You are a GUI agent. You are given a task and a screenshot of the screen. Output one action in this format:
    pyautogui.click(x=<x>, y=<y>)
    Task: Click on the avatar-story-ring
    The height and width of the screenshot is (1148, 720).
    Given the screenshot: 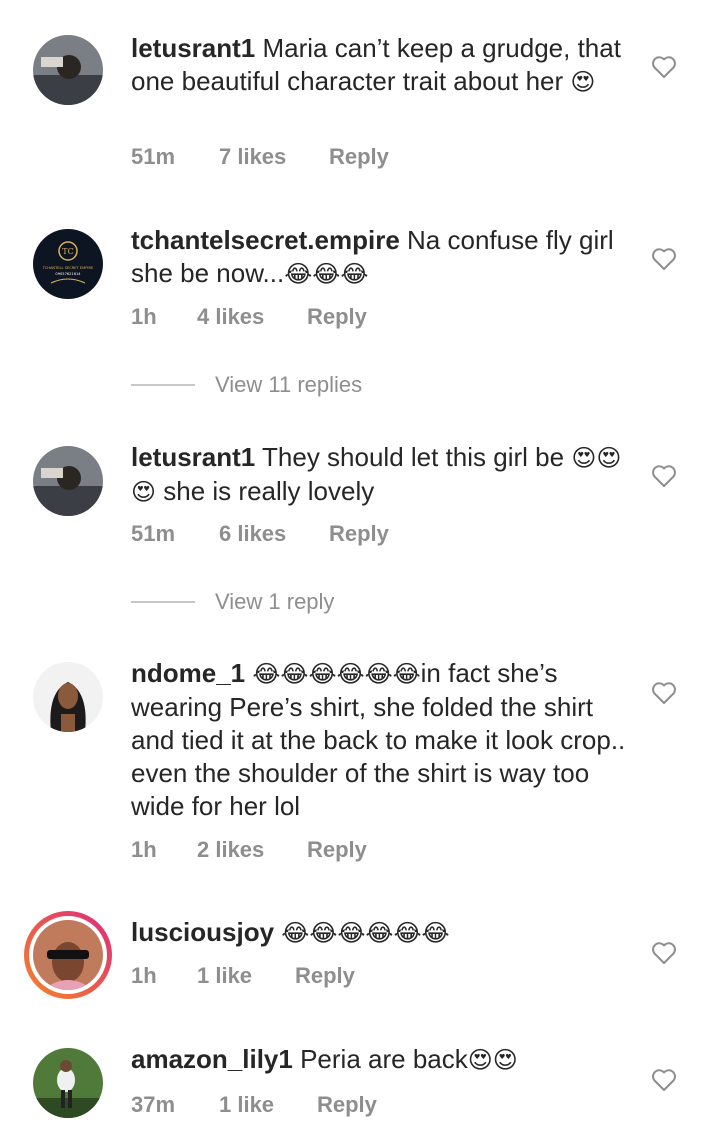 What is the action you would take?
    pyautogui.click(x=68, y=955)
    